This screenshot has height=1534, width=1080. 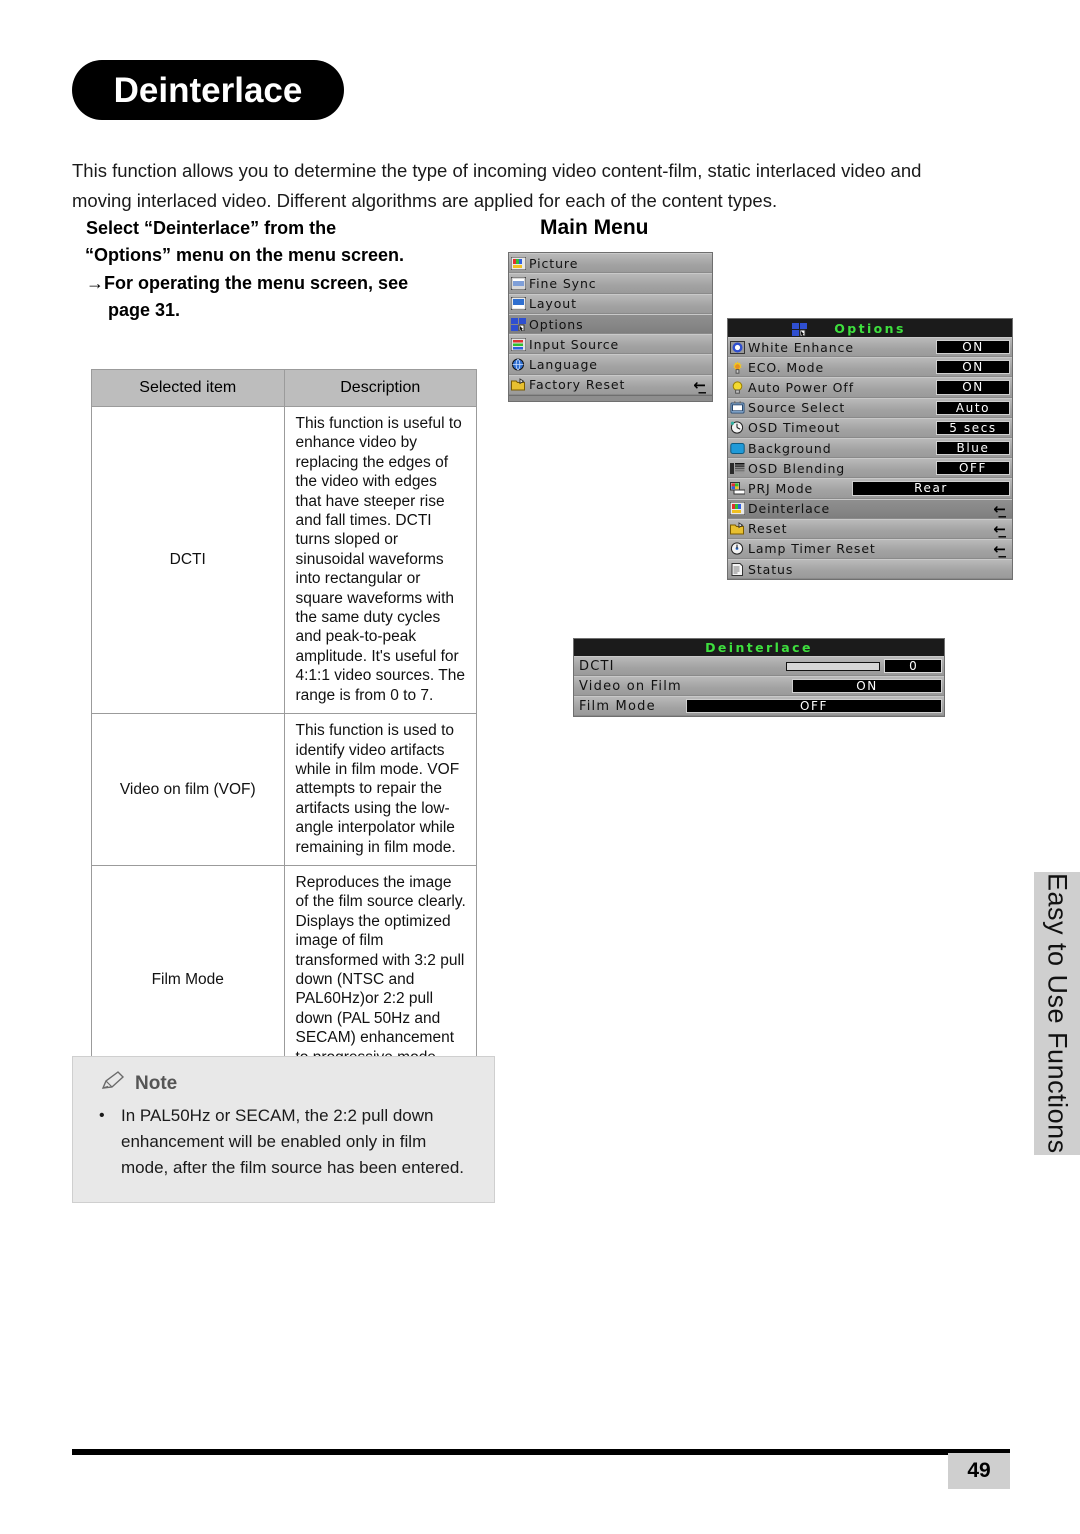 I want to click on options-menu-titlebar: Options, so click(x=870, y=328).